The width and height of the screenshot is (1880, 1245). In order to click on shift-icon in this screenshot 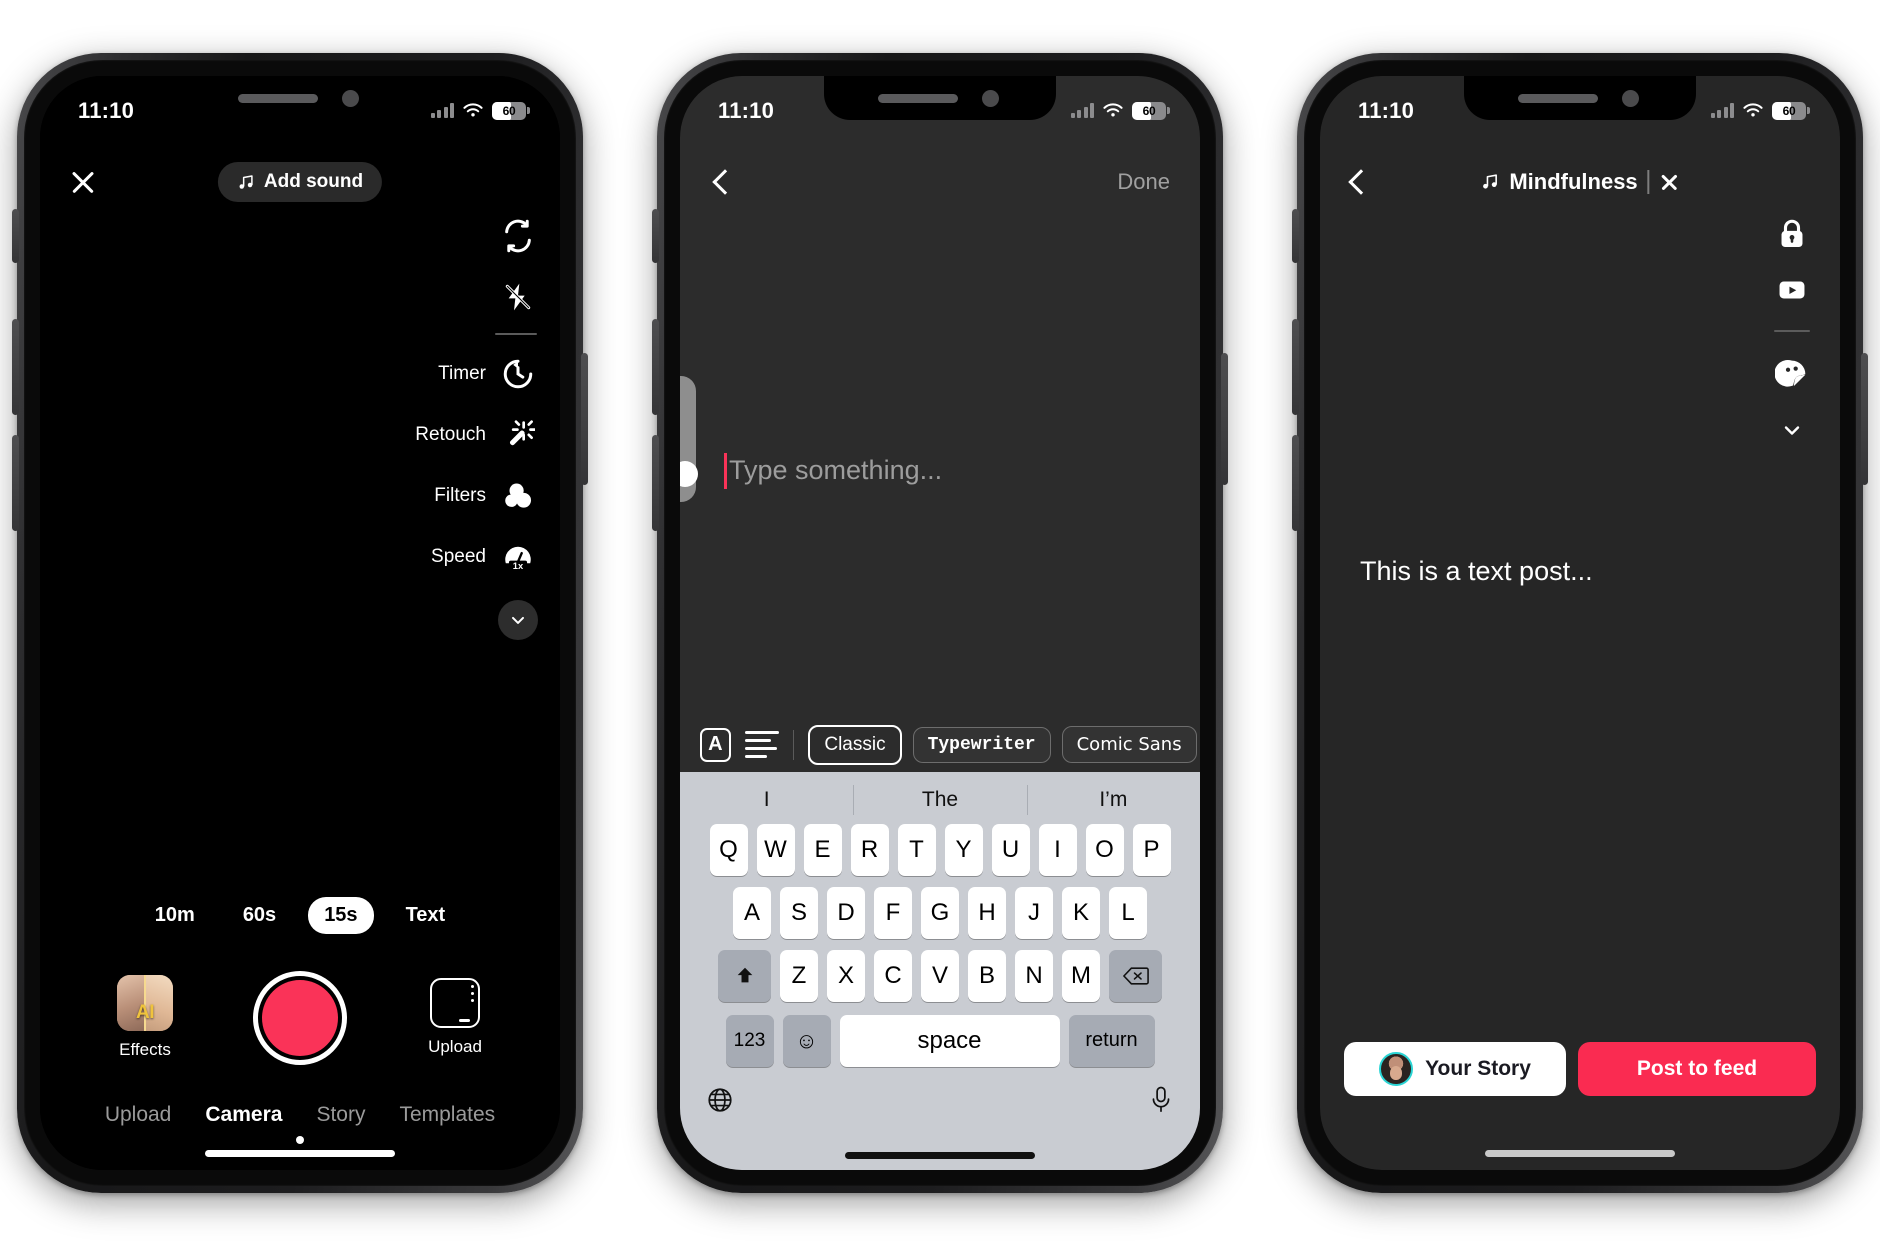, I will do `click(744, 975)`.